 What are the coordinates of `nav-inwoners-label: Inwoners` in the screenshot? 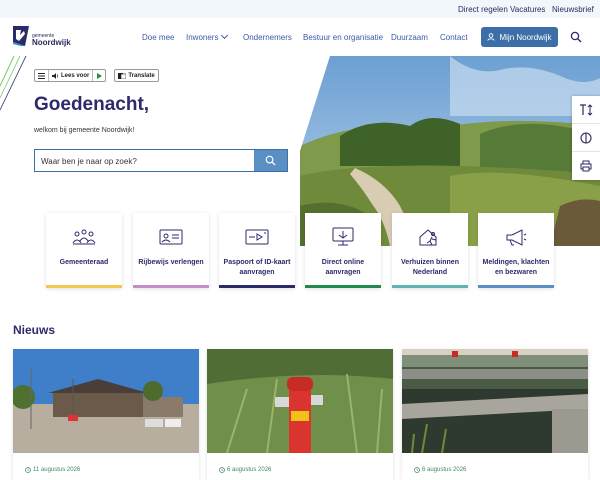 It's located at (202, 37).